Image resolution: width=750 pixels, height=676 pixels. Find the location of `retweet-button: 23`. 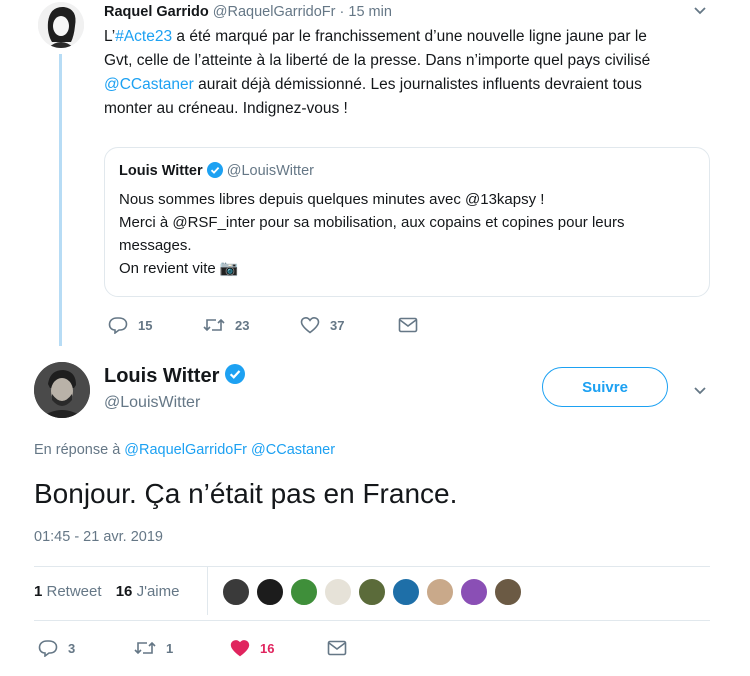

retweet-button: 23 is located at coordinates (226, 325).